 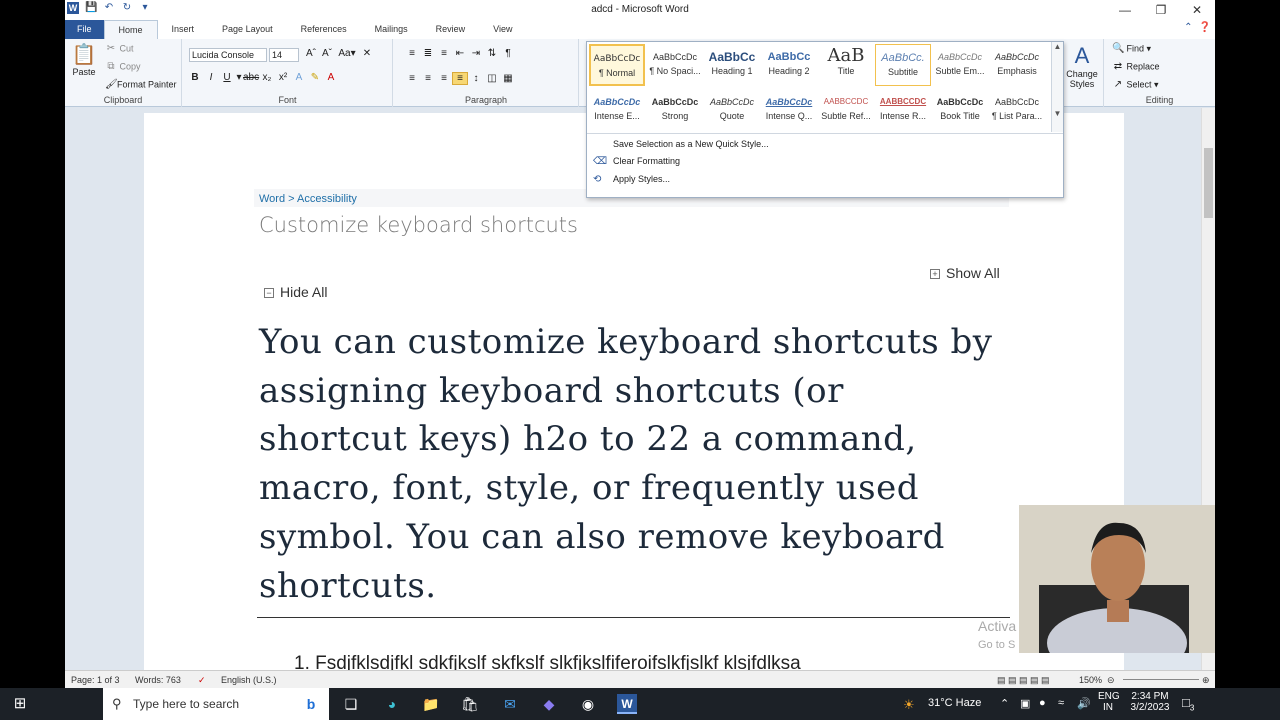 I want to click on weather-text: 31°C Haze, so click(x=954, y=703).